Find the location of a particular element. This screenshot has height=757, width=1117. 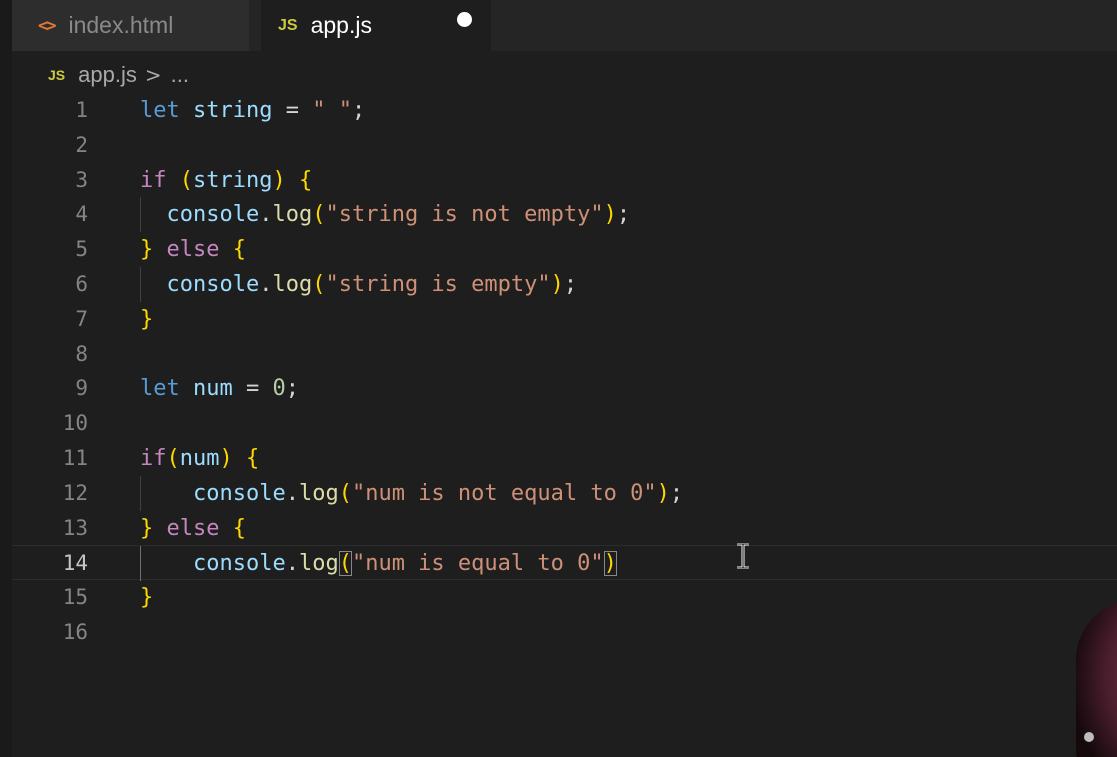

code-line: 7} is located at coordinates (564, 319).